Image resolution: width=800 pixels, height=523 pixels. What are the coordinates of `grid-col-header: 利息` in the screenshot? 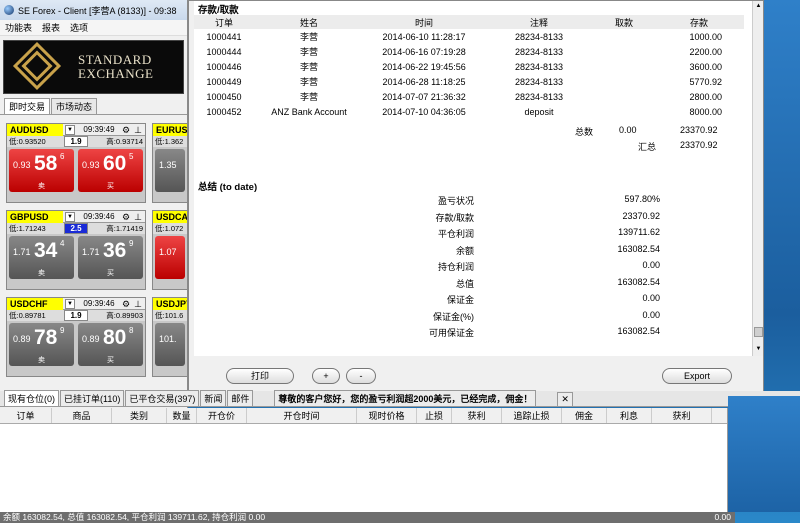 It's located at (629, 415).